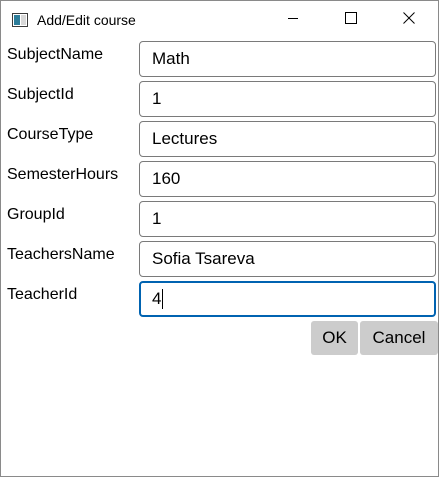 This screenshot has height=477, width=439. Describe the element at coordinates (86, 20) in the screenshot. I see `window-title: Add/Edit course` at that location.